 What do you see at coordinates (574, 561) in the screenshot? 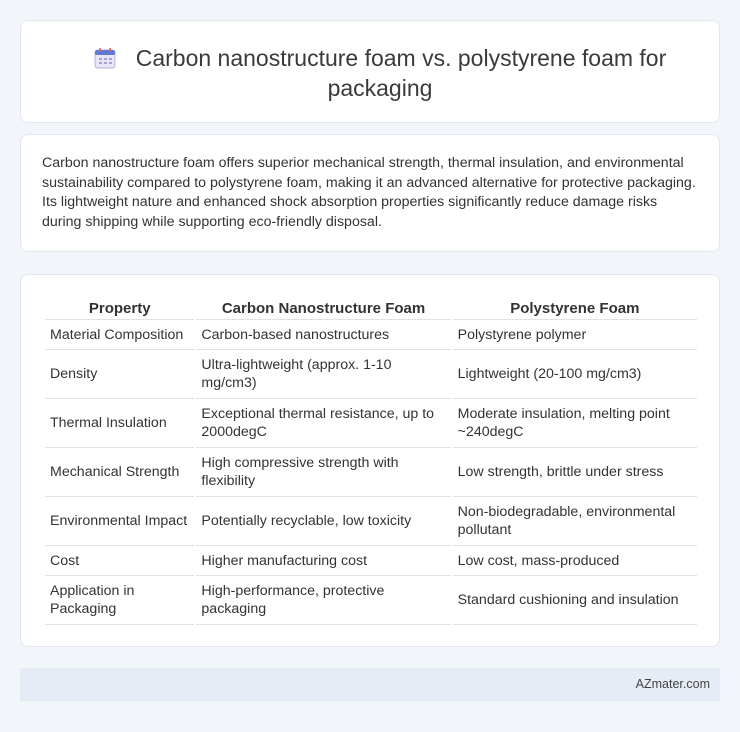
I see `polystyrene-cell: Low cost, mass-produced` at bounding box center [574, 561].